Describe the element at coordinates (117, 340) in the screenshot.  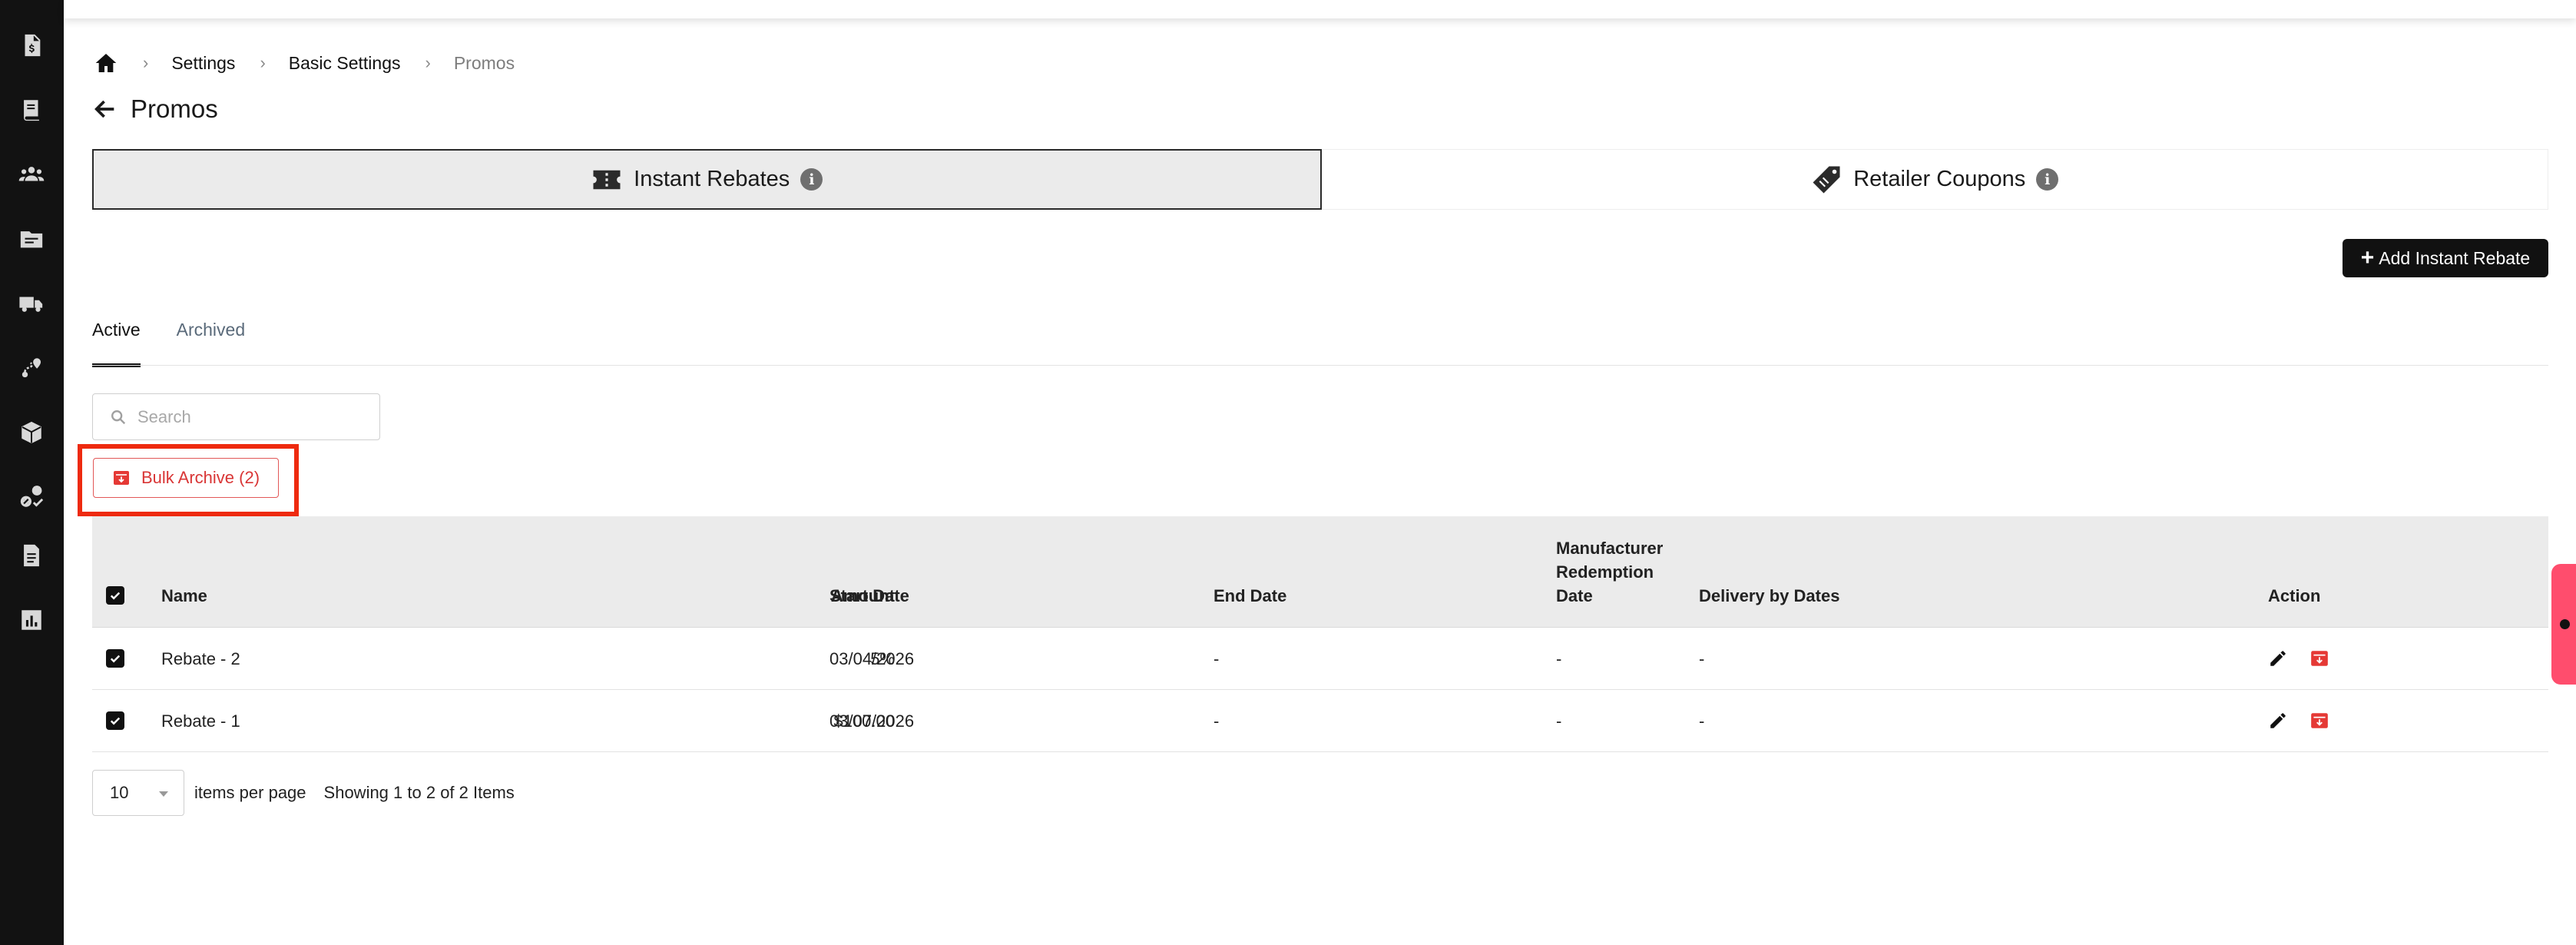
I see `tab-active: Active` at that location.